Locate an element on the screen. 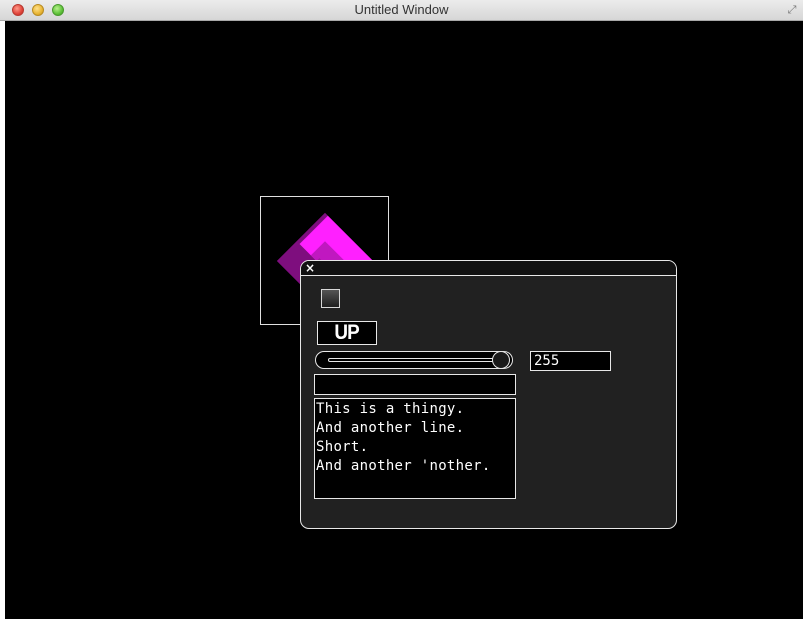 The image size is (803, 619). slider-value-field: 255 is located at coordinates (570, 361).